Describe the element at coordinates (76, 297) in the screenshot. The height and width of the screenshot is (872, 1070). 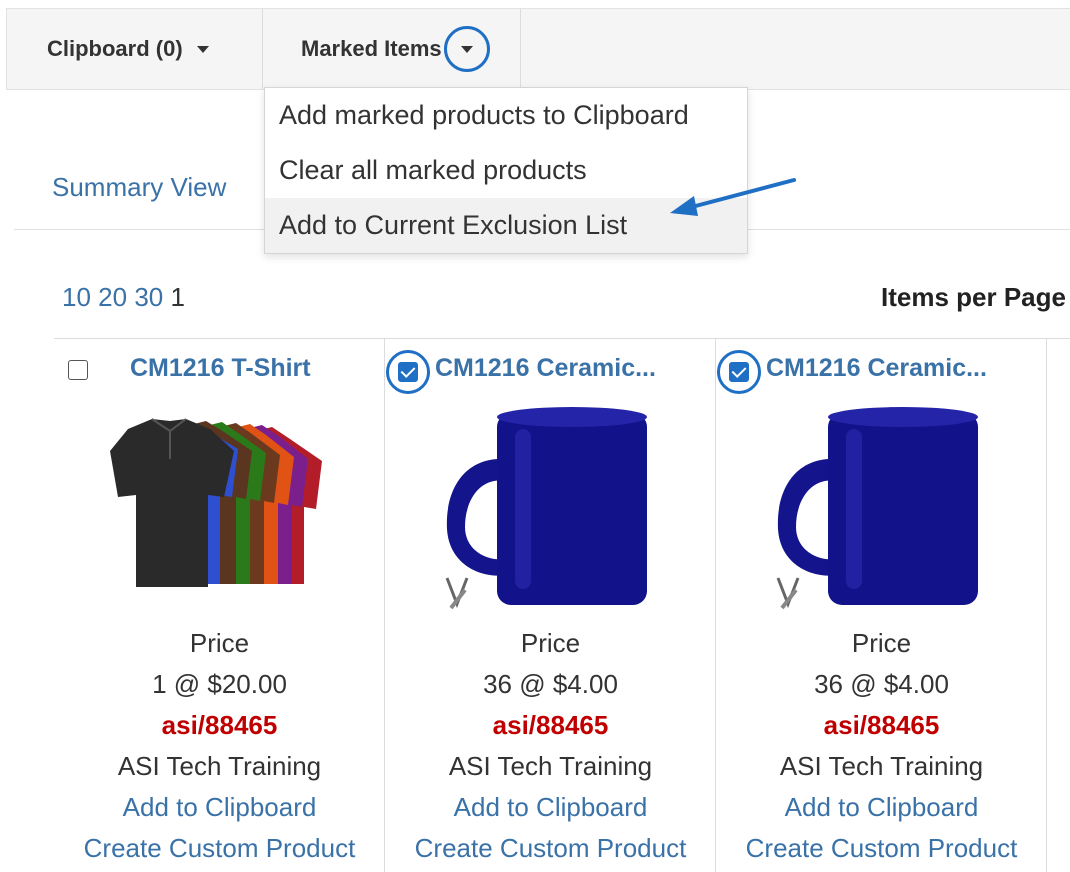
I see `page-size-10: 10` at that location.